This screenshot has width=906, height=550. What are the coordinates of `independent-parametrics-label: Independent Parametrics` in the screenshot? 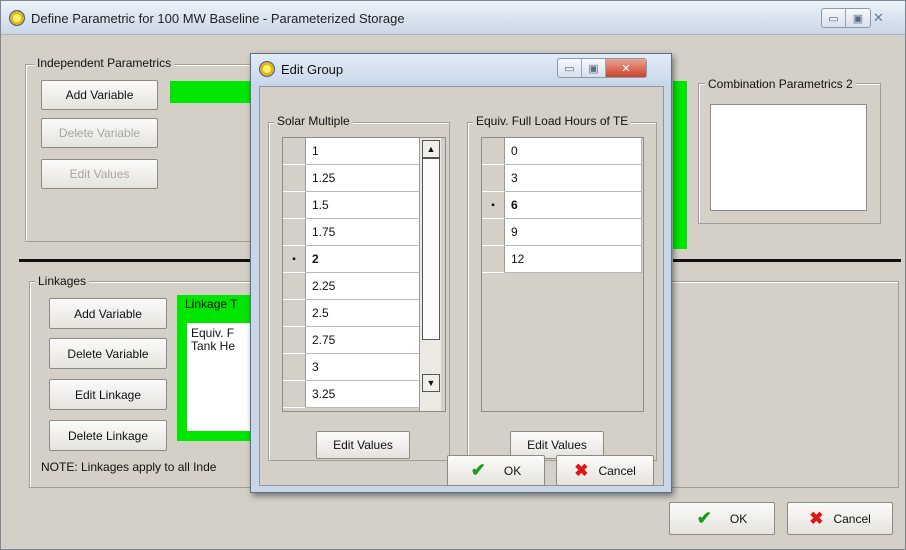 It's located at (104, 63).